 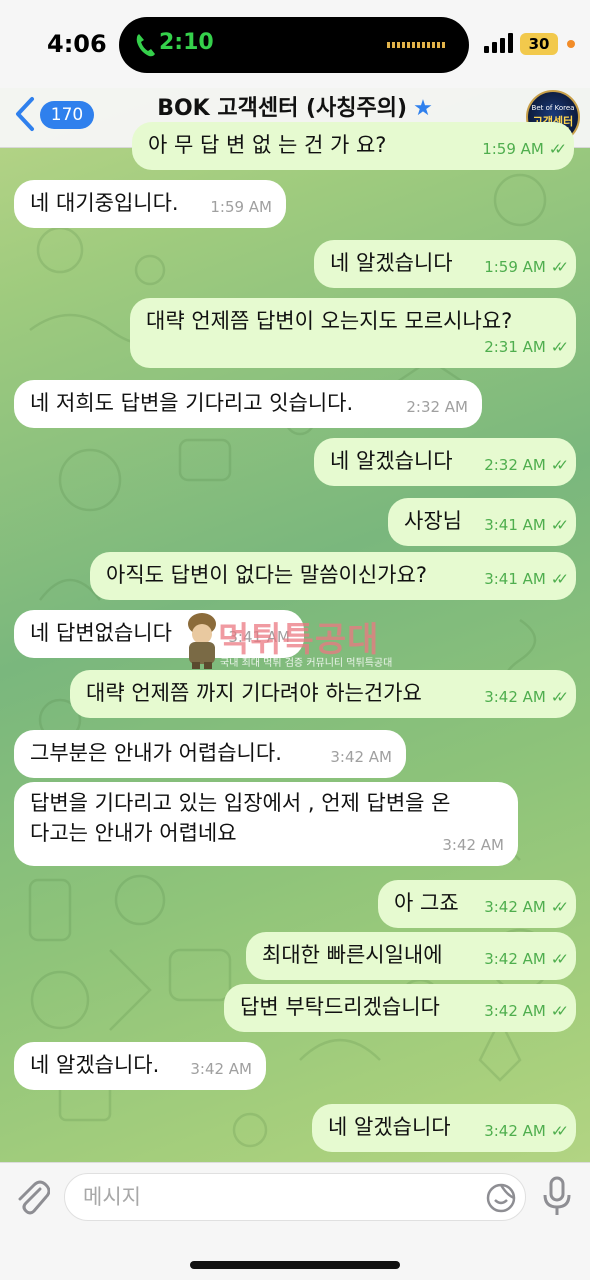 What do you see at coordinates (295, 1265) in the screenshot?
I see `home-indicator` at bounding box center [295, 1265].